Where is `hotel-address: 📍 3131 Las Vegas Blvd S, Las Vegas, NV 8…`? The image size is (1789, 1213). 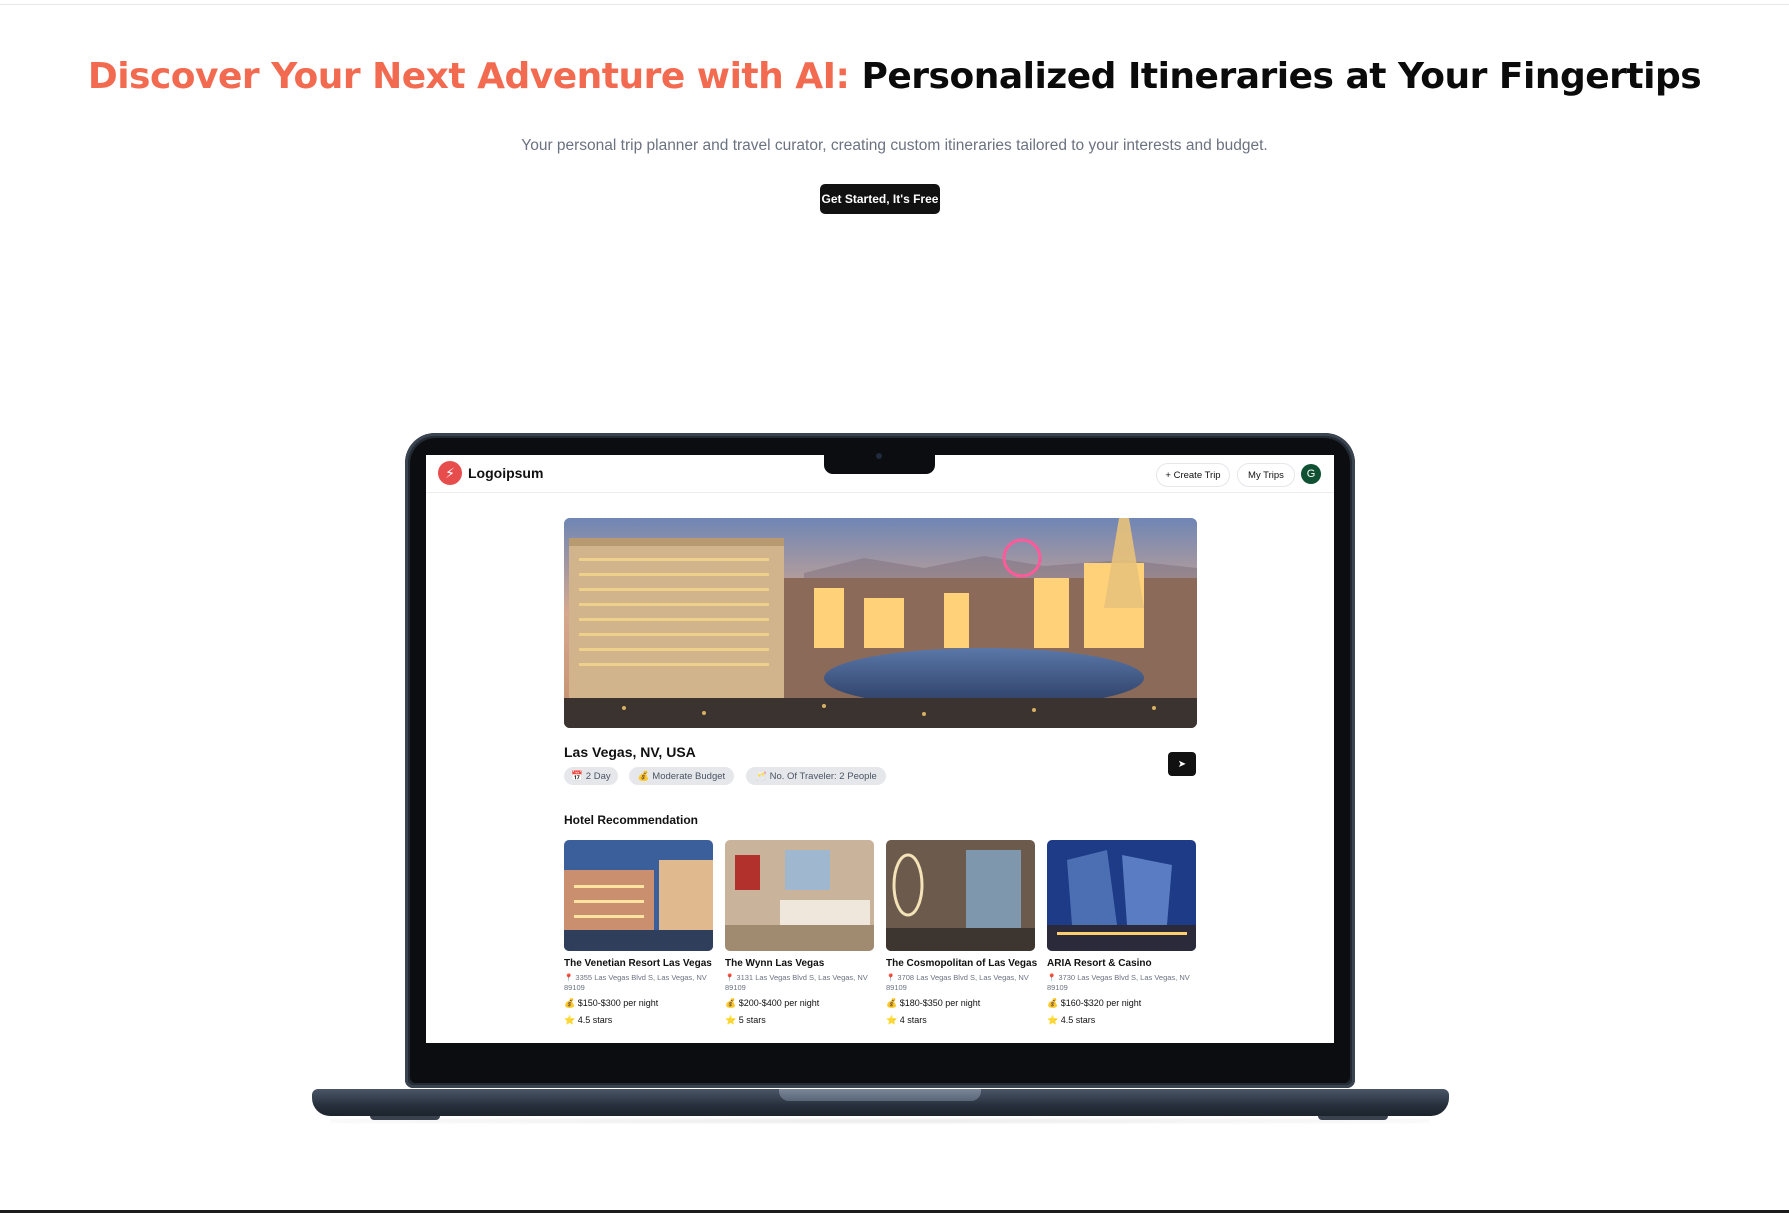 hotel-address: 📍 3131 Las Vegas Blvd S, Las Vegas, NV 8… is located at coordinates (796, 982).